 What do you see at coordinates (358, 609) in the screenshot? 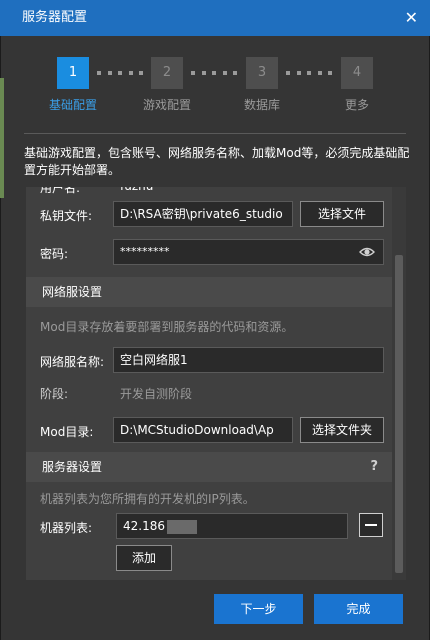
I see `finish-button: 完成` at bounding box center [358, 609].